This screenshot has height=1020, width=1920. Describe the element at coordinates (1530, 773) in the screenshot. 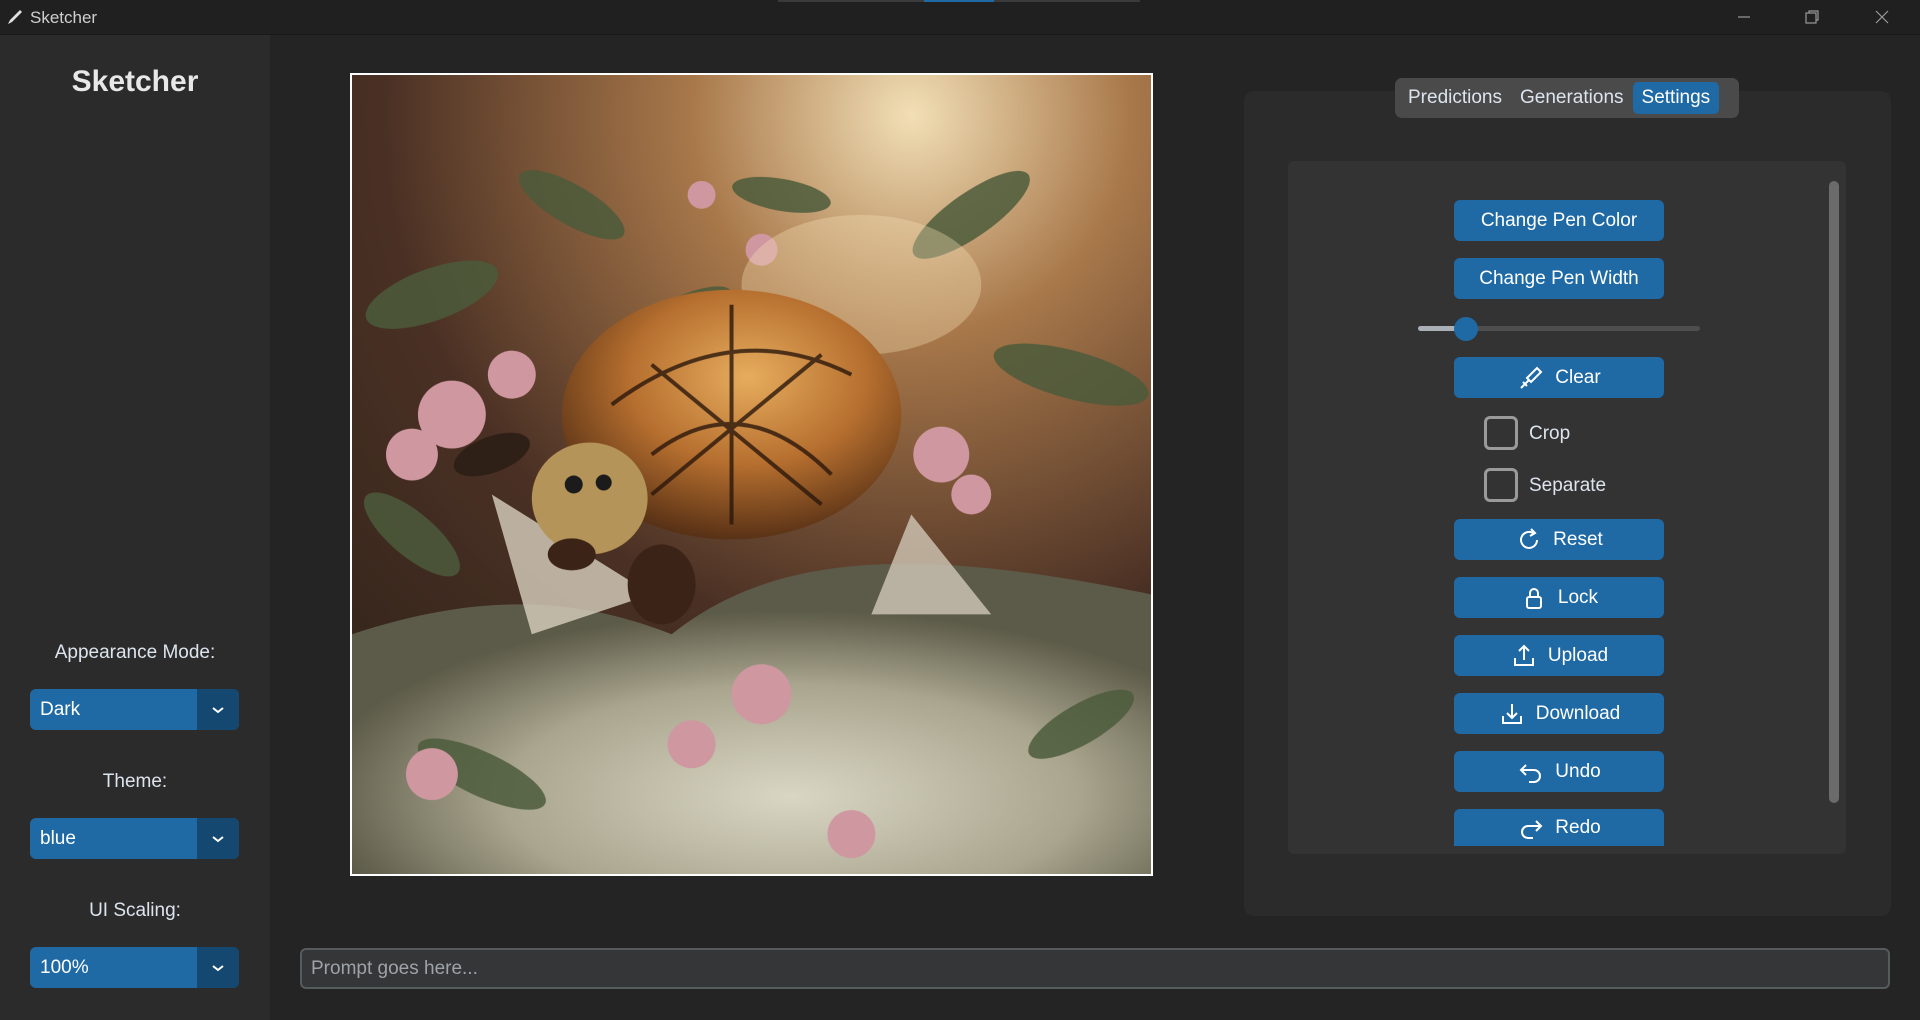

I see `undo-icon` at that location.